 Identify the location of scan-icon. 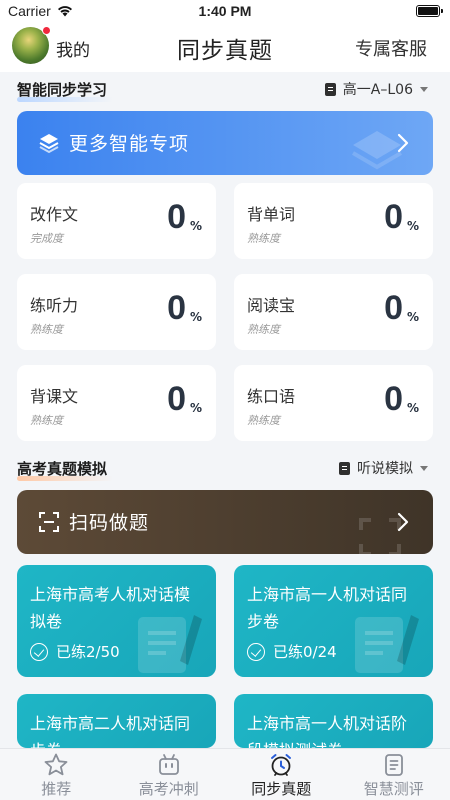
(49, 522).